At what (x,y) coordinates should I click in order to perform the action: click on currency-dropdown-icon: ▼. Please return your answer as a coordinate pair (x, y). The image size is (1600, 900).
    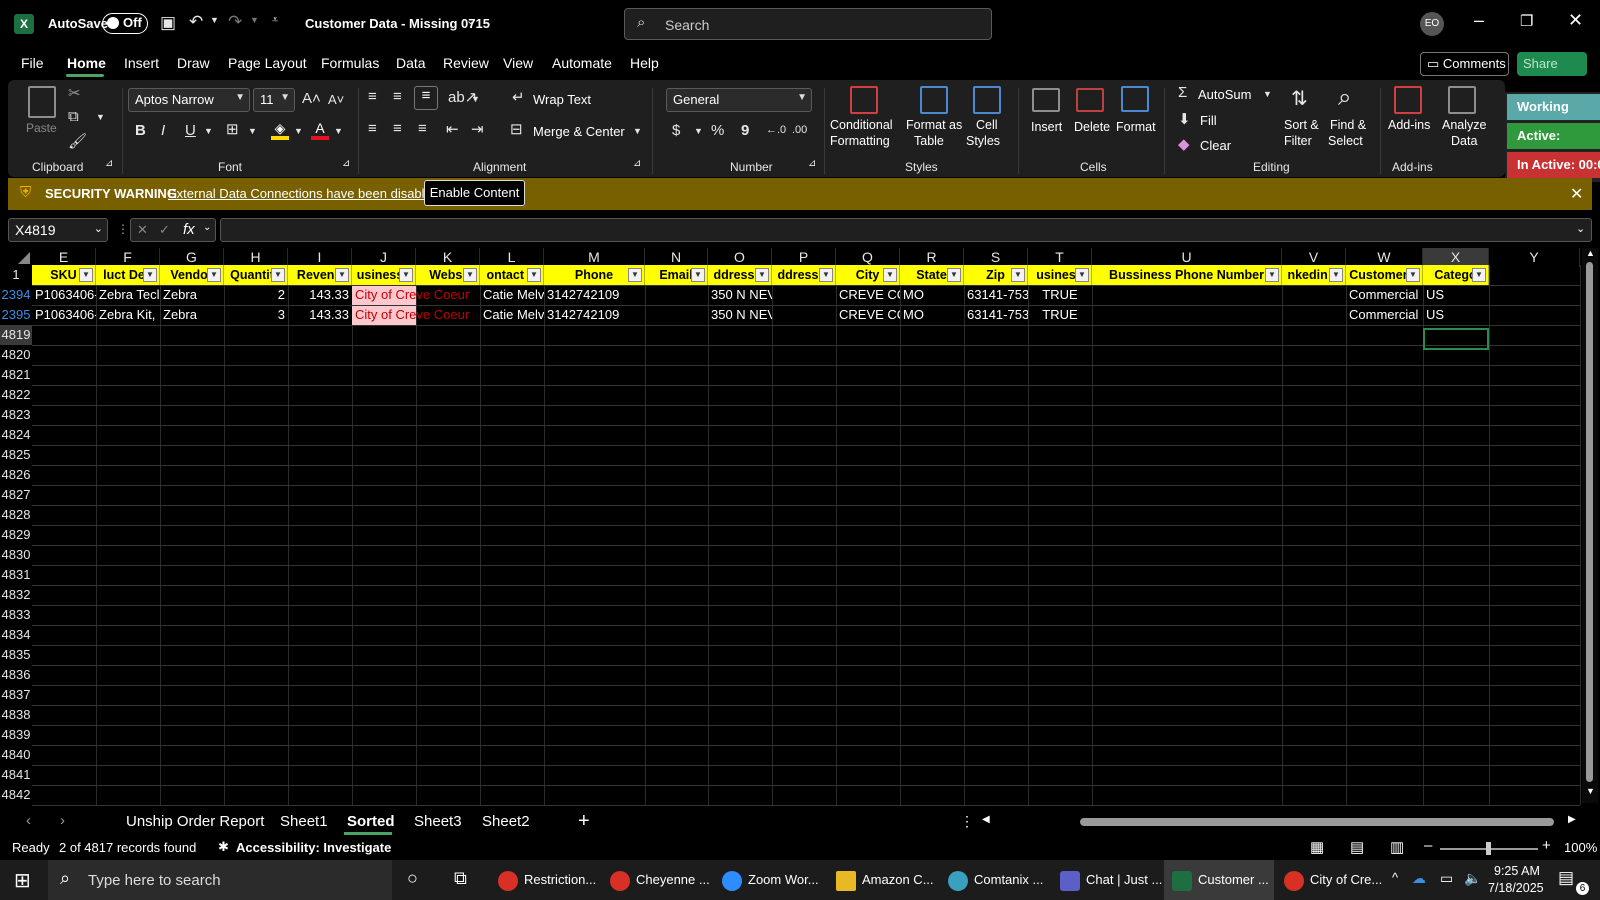
    Looking at the image, I should click on (698, 131).